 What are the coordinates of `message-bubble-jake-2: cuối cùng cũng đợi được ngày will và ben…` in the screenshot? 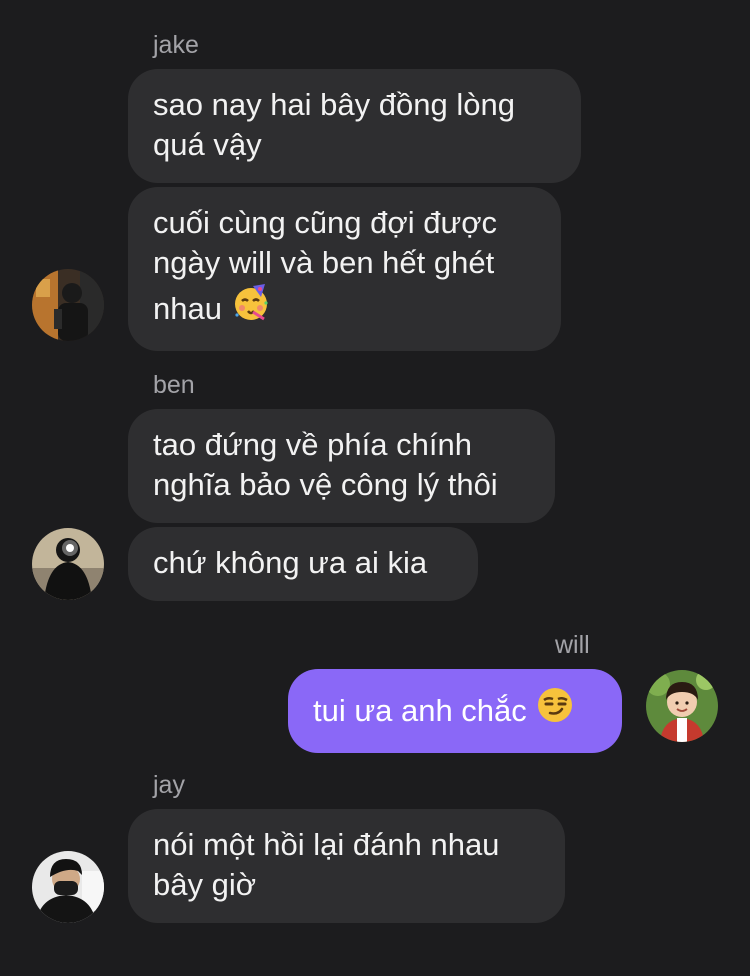 It's located at (344, 269).